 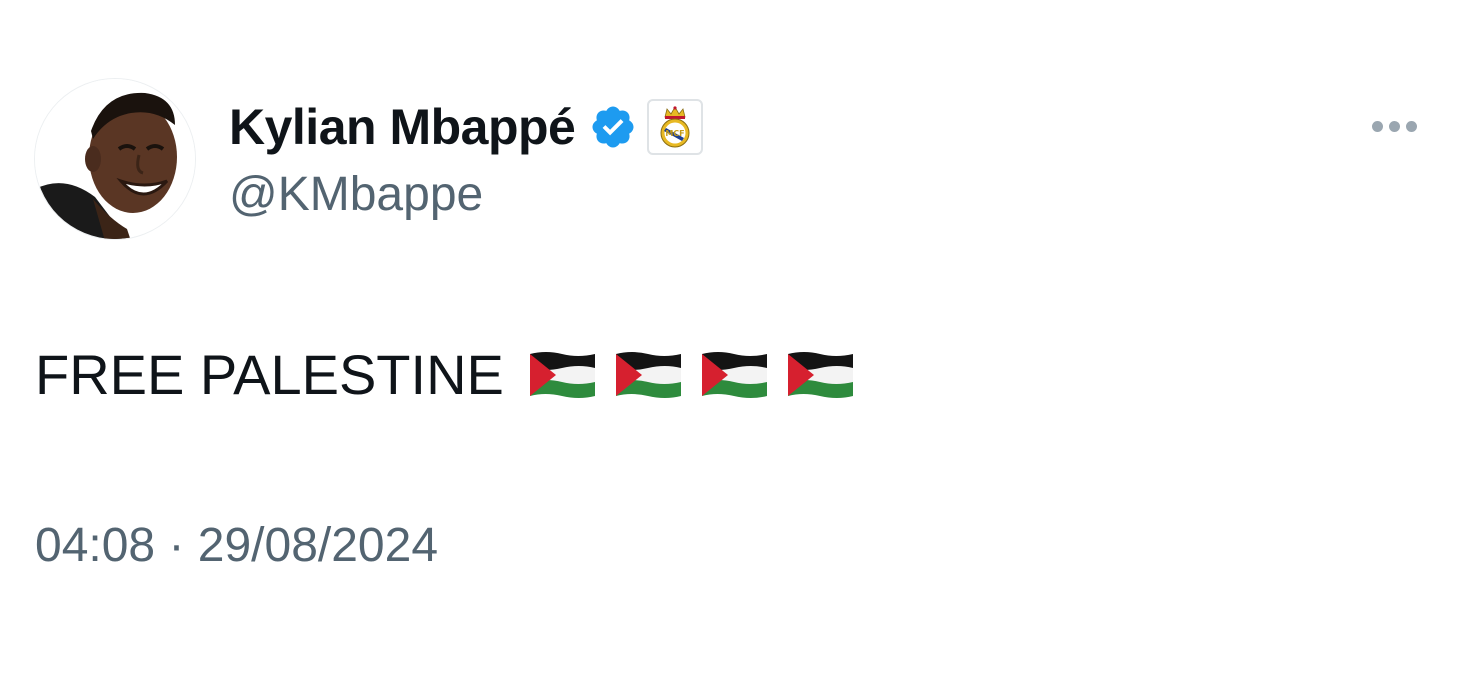 What do you see at coordinates (675, 133) in the screenshot?
I see `svg-text: MCF` at bounding box center [675, 133].